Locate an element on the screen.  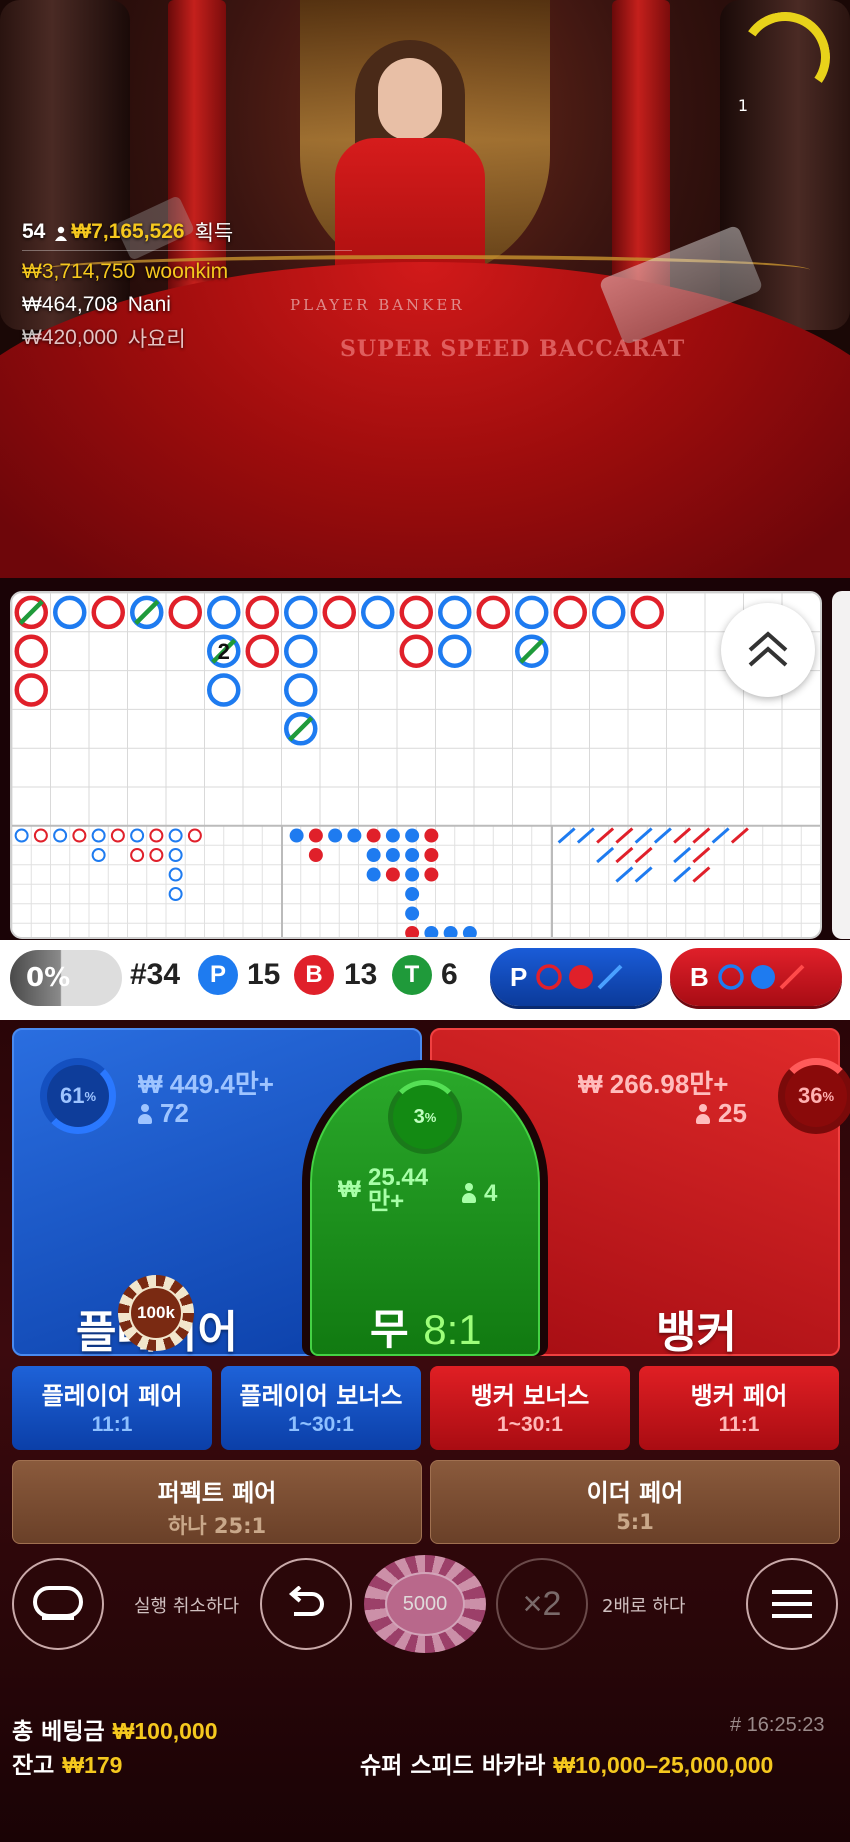
winner-name: Nani is located at coordinates (149, 304).